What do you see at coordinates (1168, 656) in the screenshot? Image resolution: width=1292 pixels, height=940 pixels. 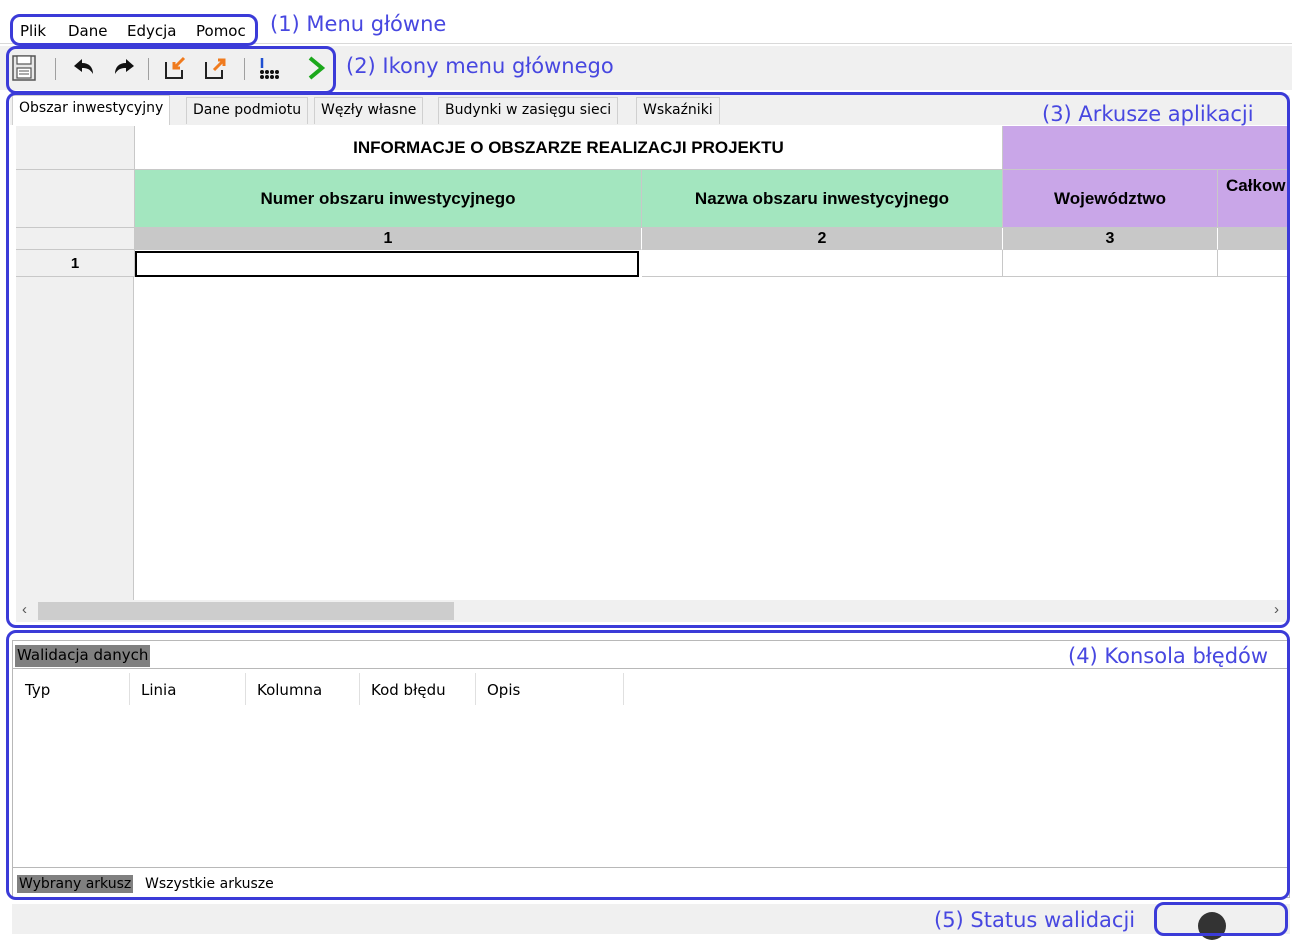 I see `annotation-console: (4) Konsola błędów` at bounding box center [1168, 656].